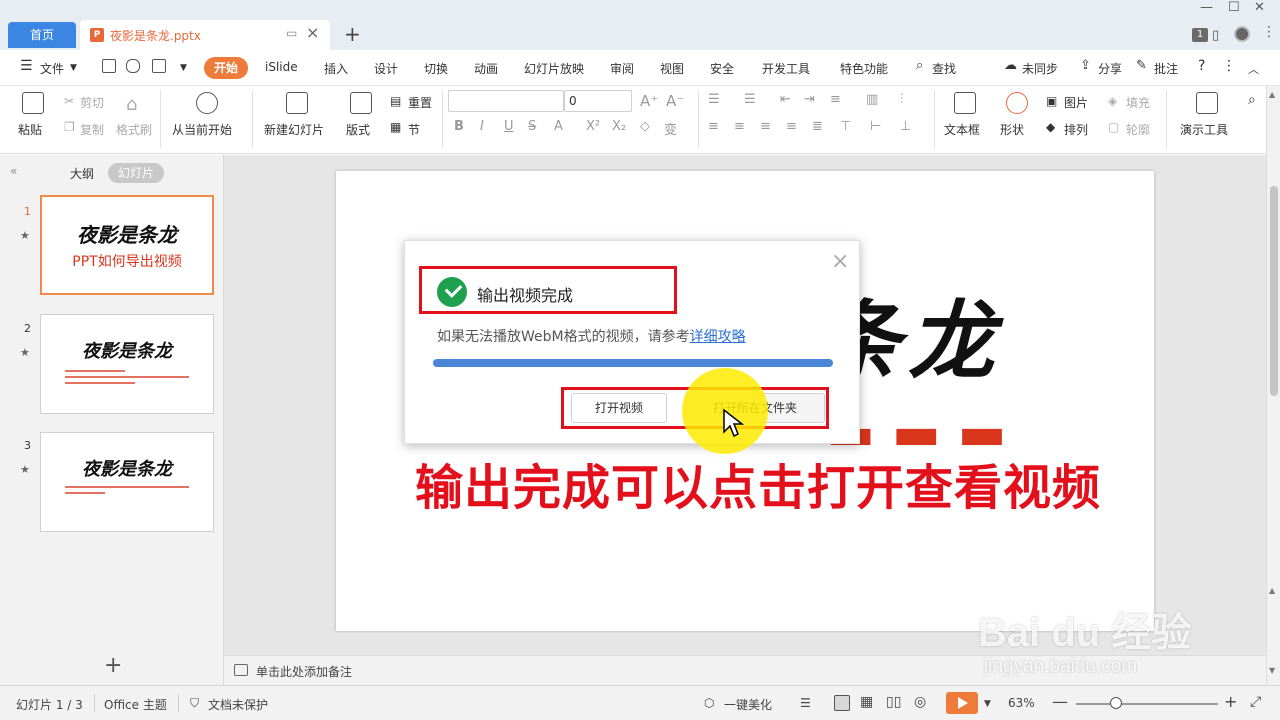 This screenshot has width=1280, height=720. I want to click on close-tab-icon: ×, so click(312, 32).